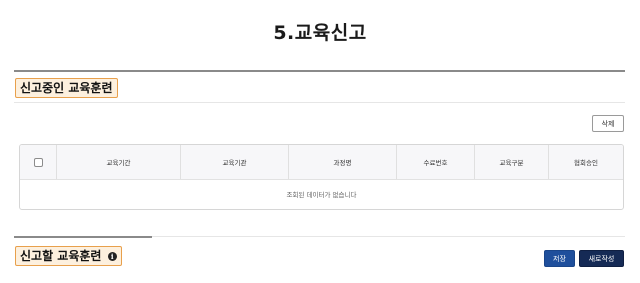 The image size is (640, 283). Describe the element at coordinates (601, 258) in the screenshot. I see `new-entry-button: 새로작성` at that location.